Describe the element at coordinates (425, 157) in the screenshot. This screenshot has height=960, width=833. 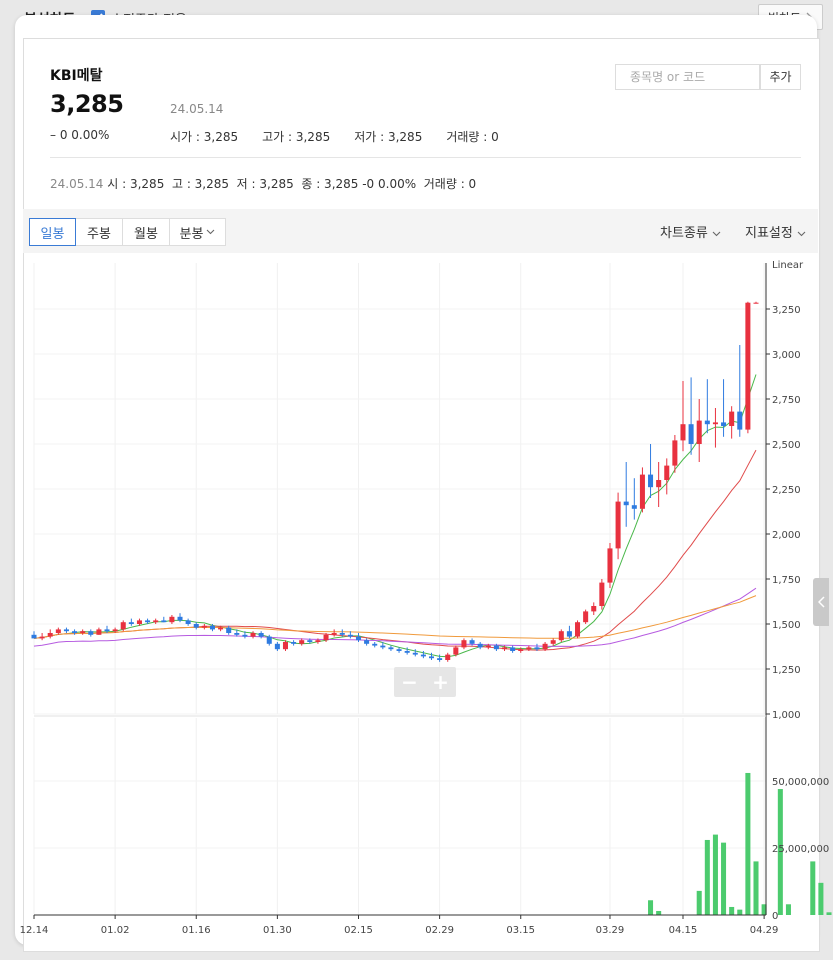
I see `divider` at that location.